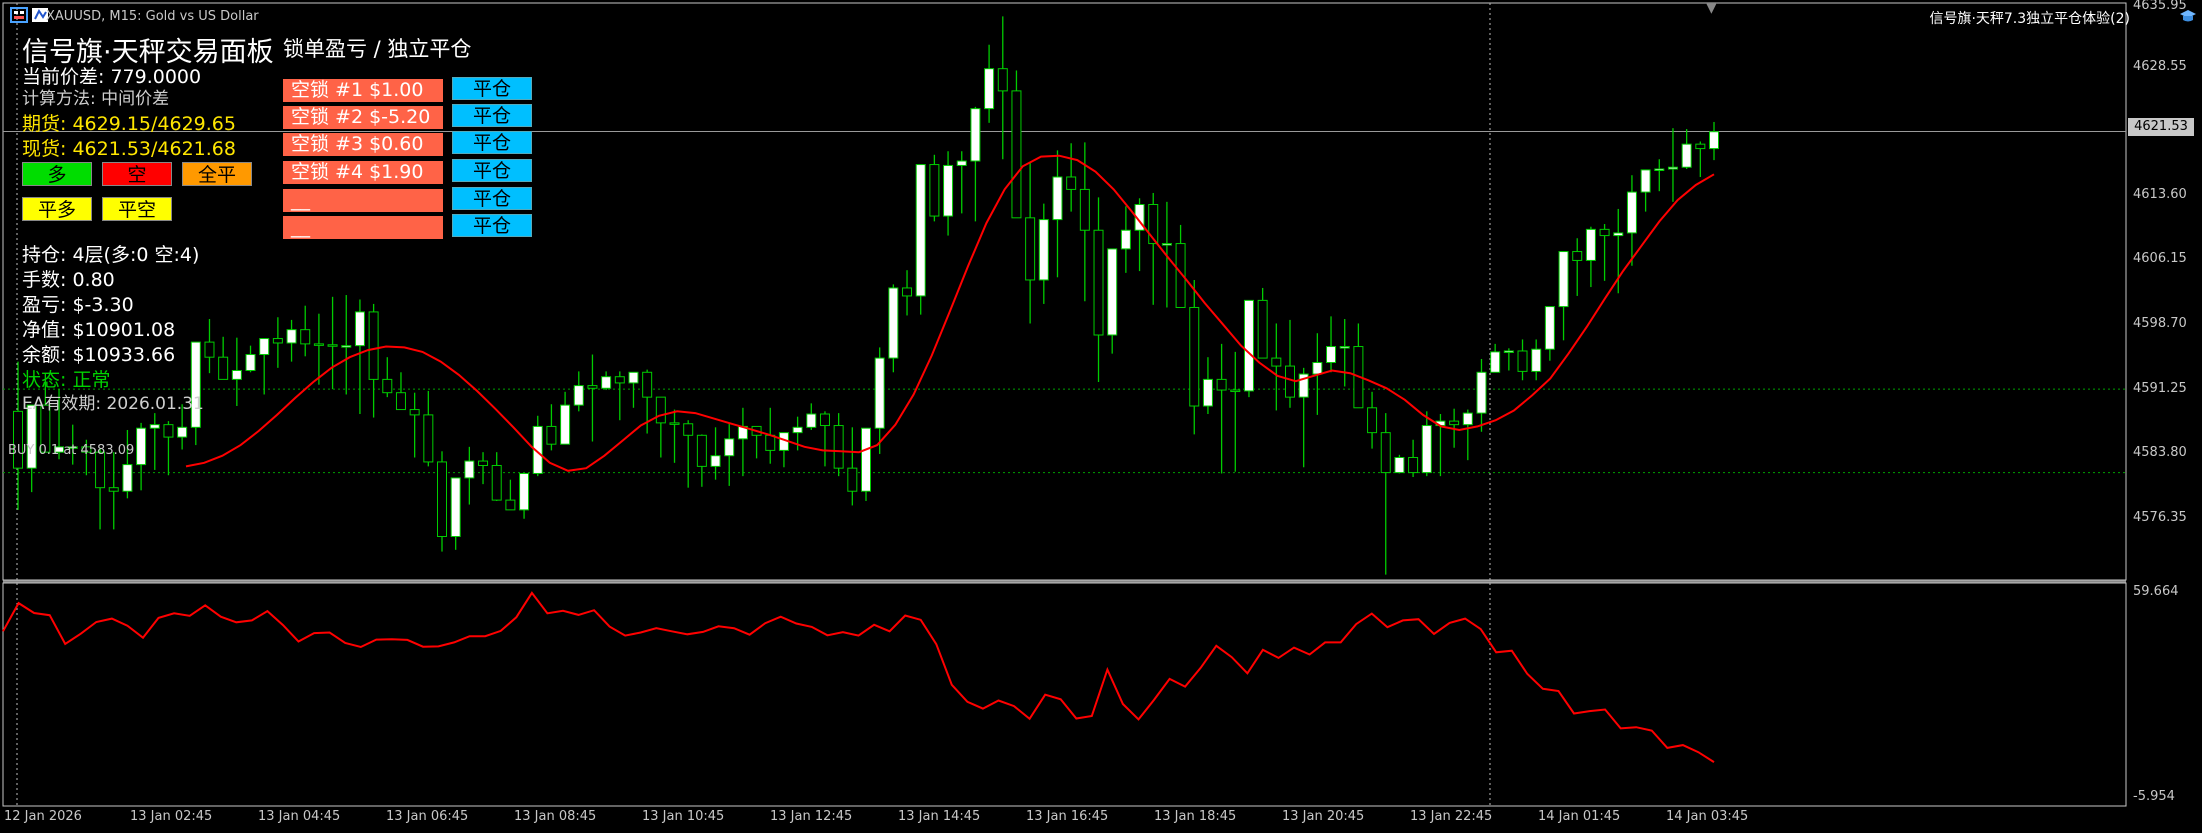 The width and height of the screenshot is (2202, 833). I want to click on time-tick: 13 Jan 04:45, so click(299, 816).